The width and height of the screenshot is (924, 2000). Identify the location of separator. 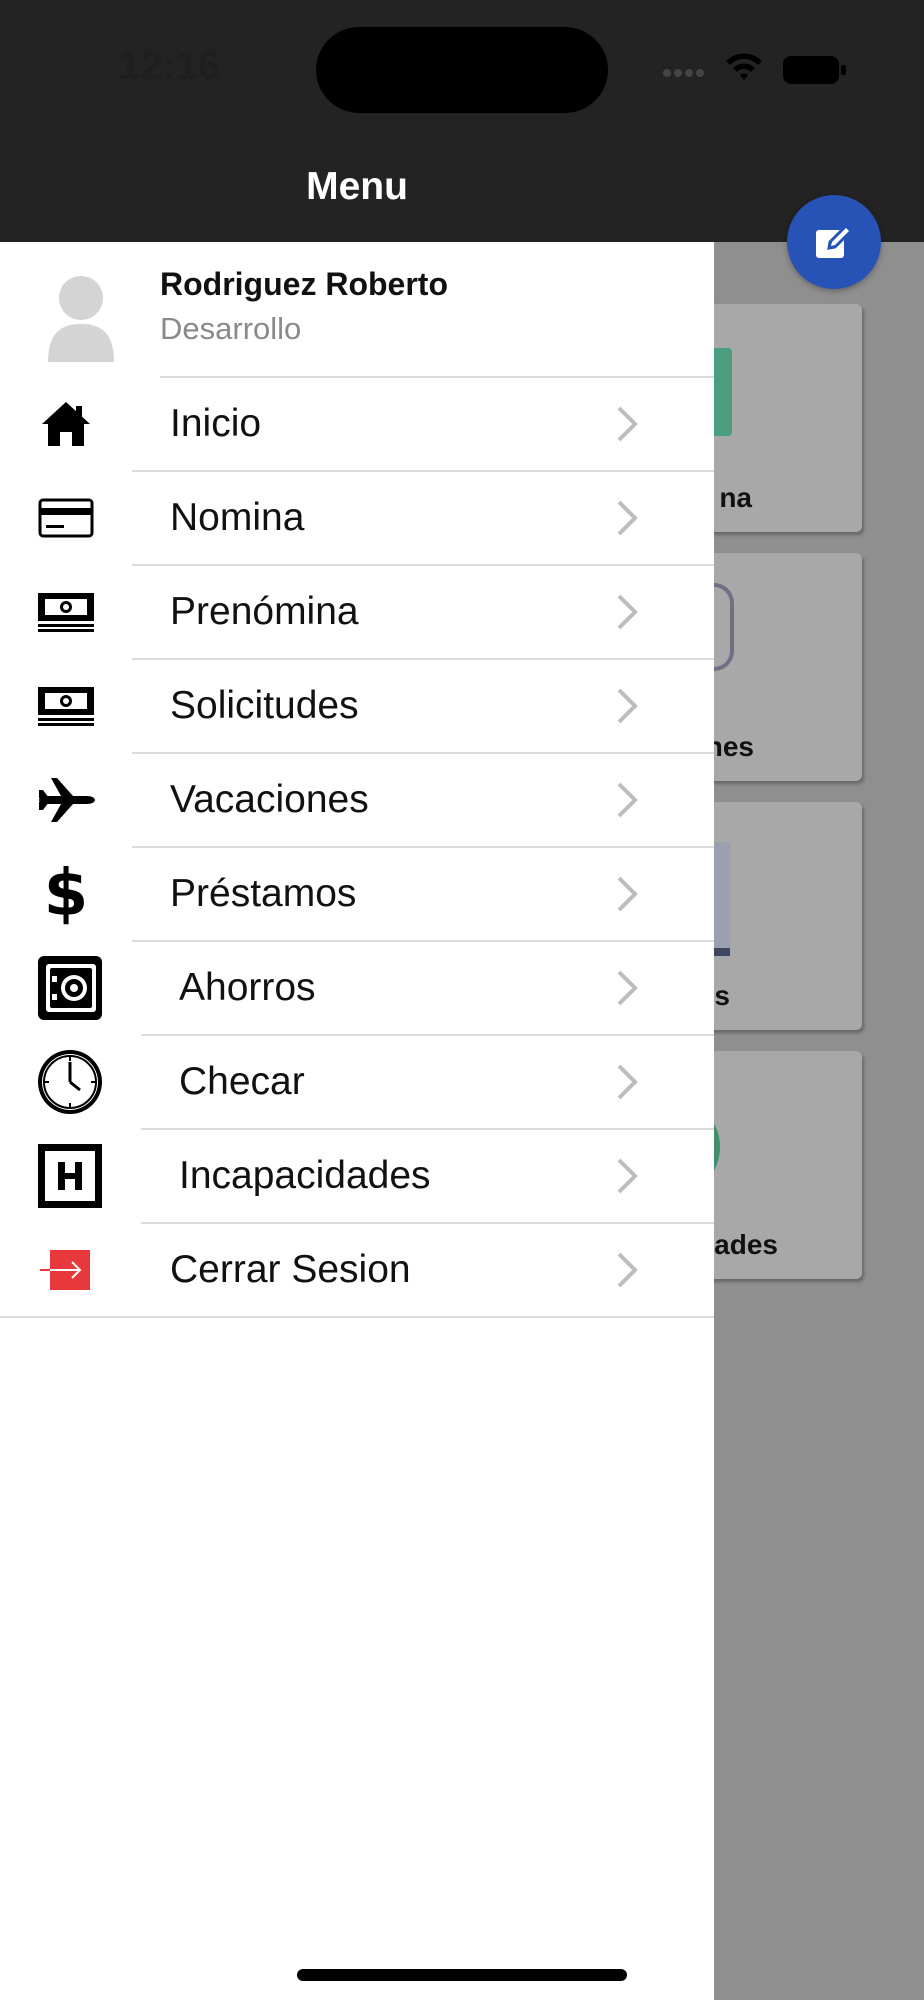
(357, 1317).